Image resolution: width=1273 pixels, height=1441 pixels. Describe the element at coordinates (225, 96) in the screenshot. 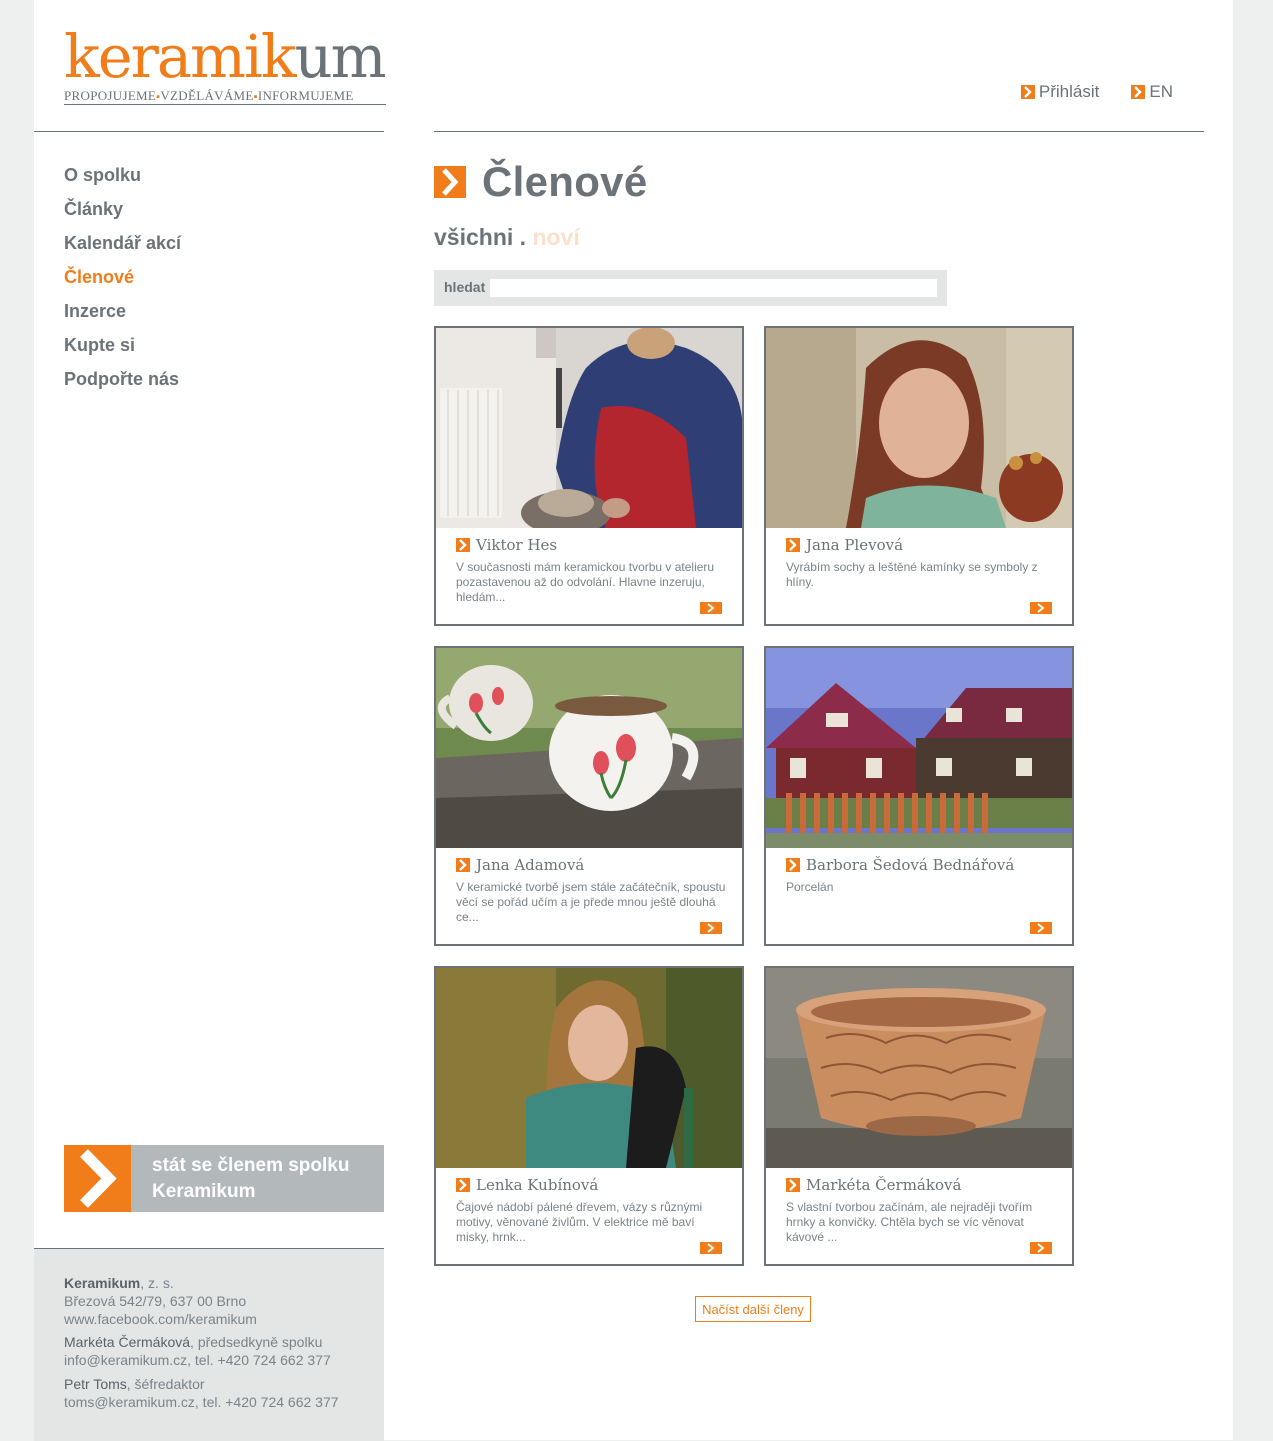

I see `logo-tagline: PROPOJUJEME▪VZDĚLÁVÁME▪INFORMUJEME` at that location.